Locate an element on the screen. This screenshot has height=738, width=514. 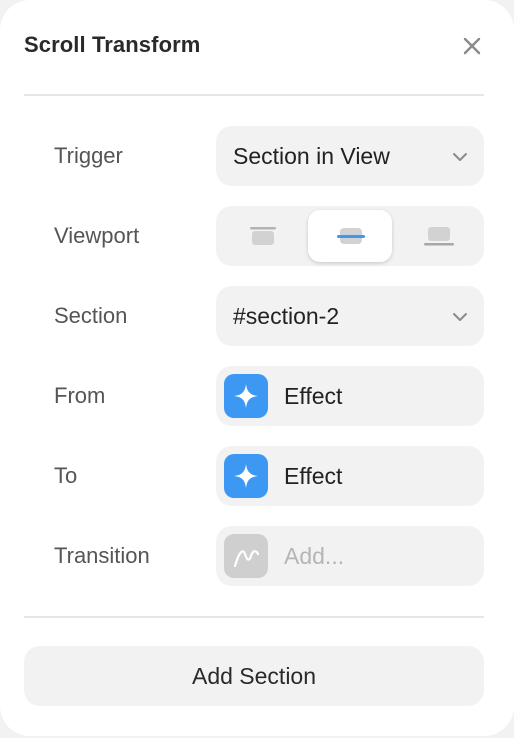
align-top-icon is located at coordinates (263, 236).